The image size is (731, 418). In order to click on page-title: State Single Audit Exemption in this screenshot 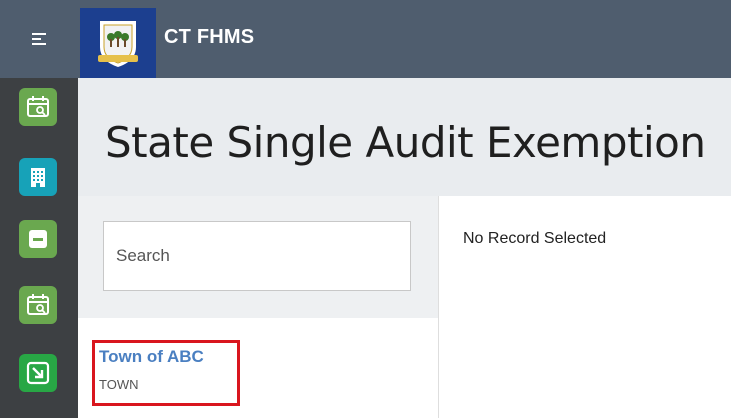, I will do `click(405, 142)`.